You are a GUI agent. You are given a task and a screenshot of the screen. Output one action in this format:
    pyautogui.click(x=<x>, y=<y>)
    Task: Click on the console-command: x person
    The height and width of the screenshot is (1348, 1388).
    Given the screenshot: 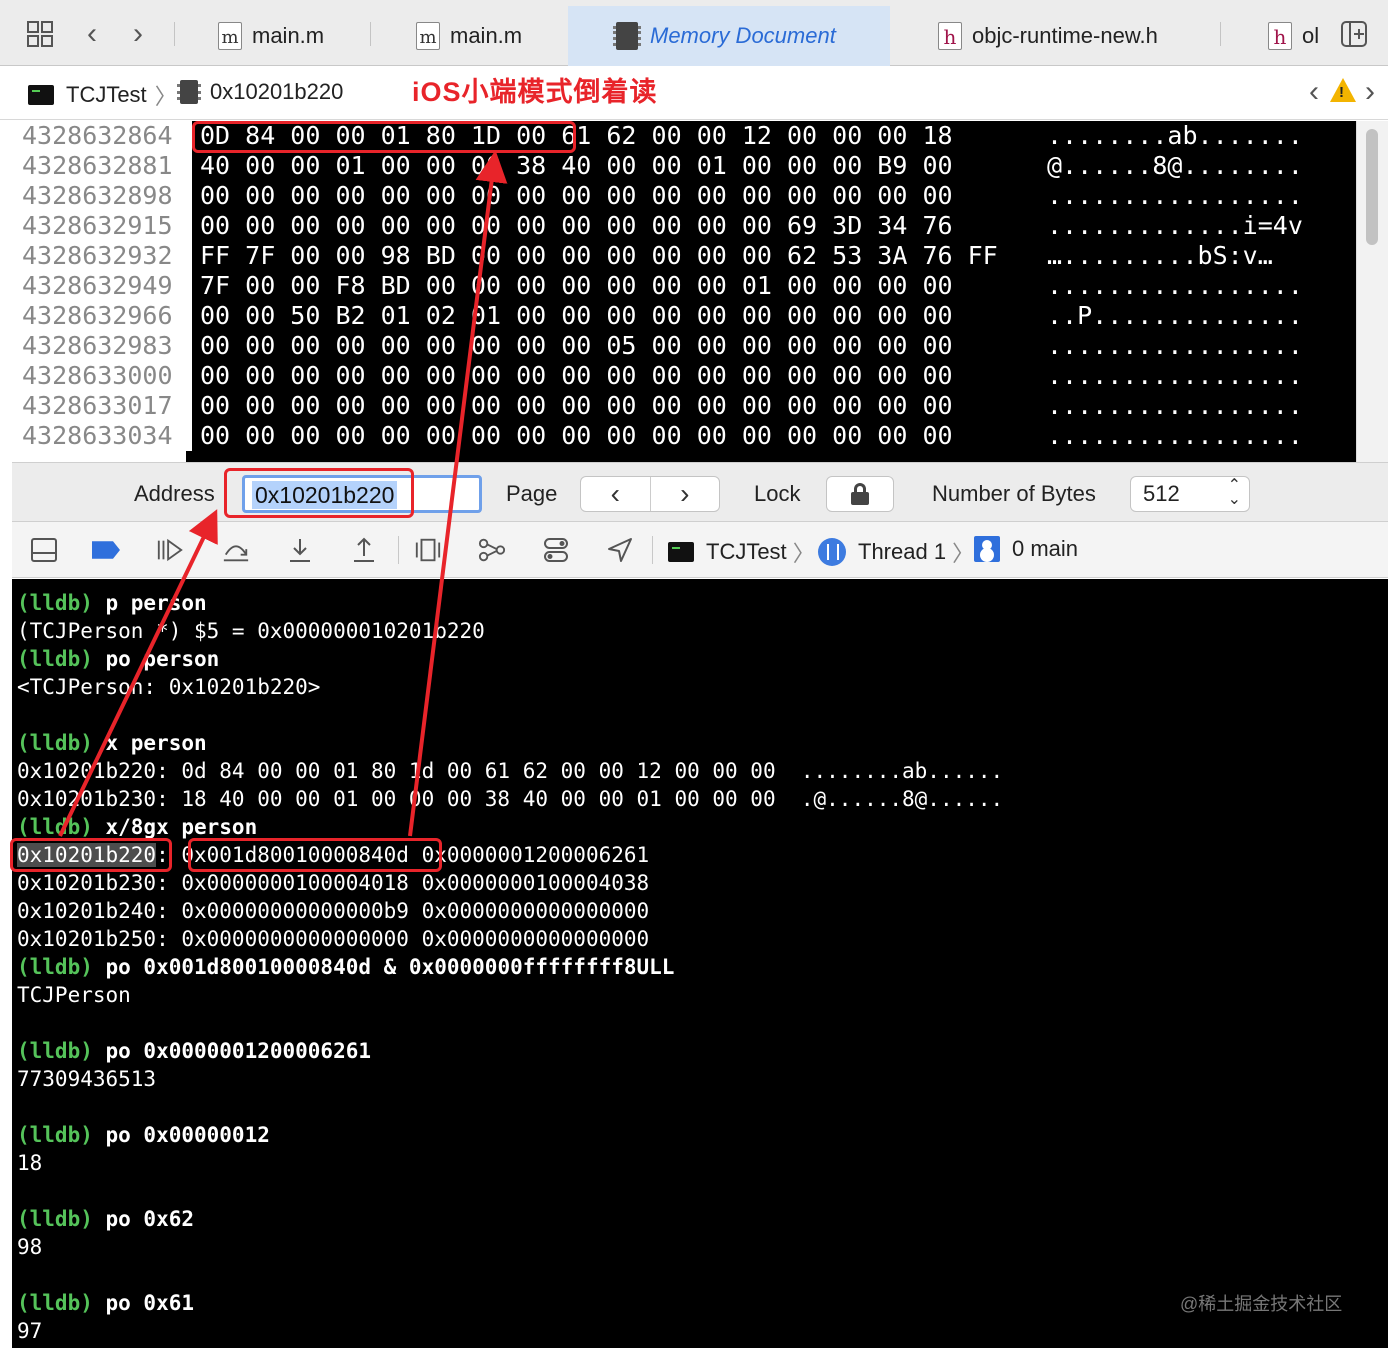 What is the action you would take?
    pyautogui.click(x=149, y=743)
    